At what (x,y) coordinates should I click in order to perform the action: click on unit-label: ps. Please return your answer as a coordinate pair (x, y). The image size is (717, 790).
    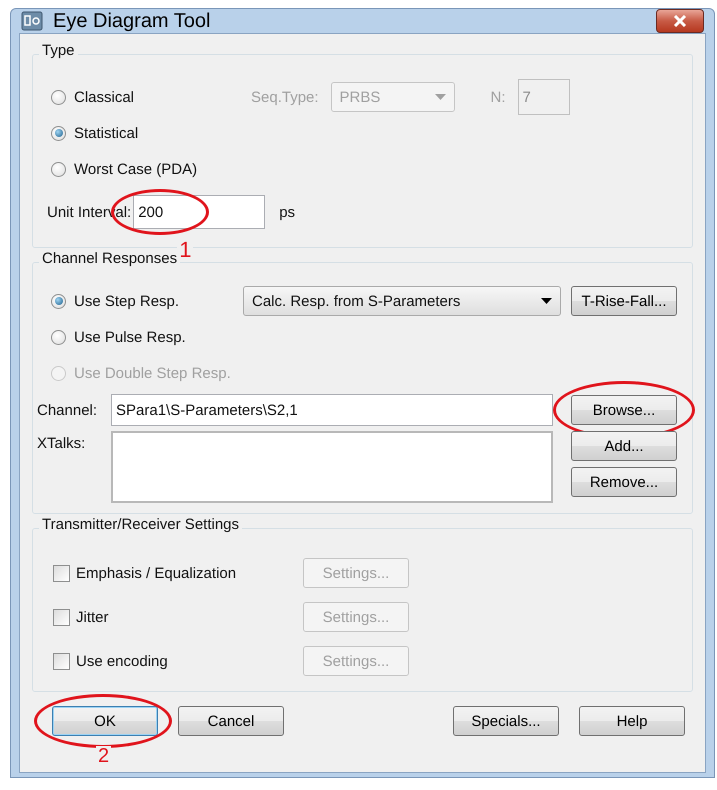
    Looking at the image, I should click on (287, 212).